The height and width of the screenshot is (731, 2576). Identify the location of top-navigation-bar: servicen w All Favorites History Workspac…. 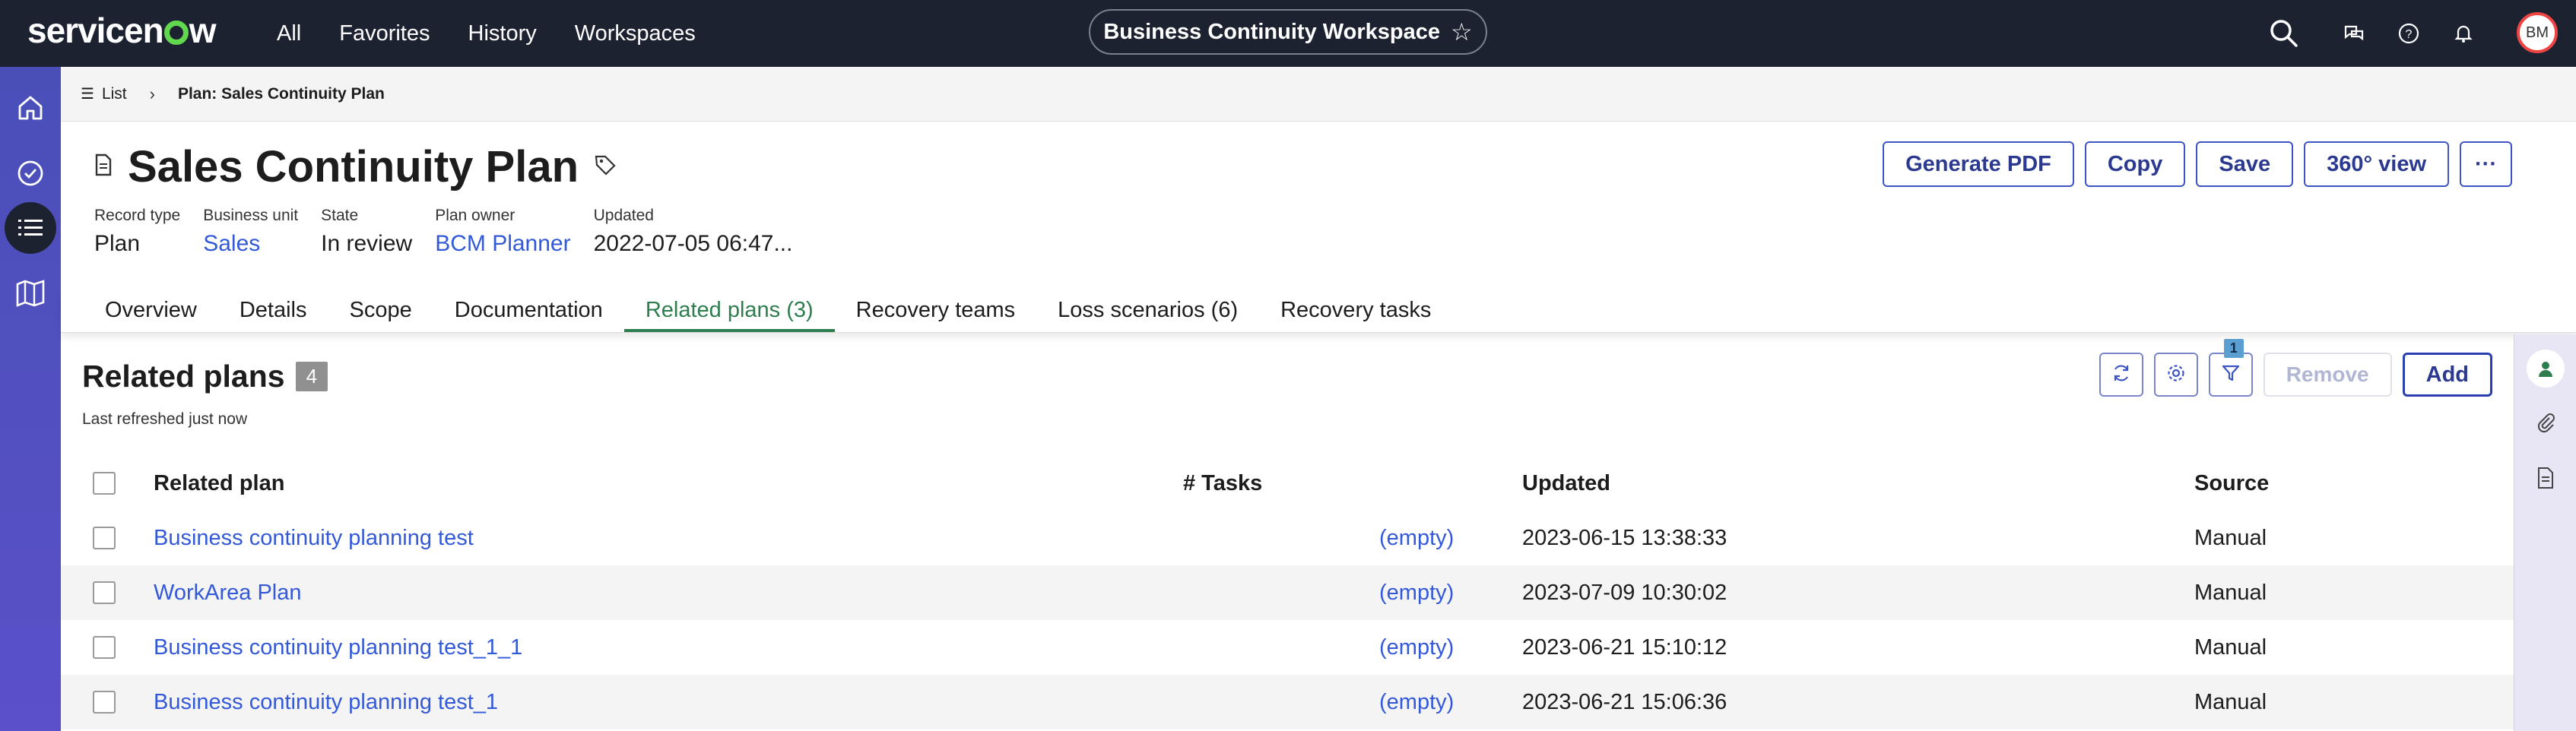
(1288, 33).